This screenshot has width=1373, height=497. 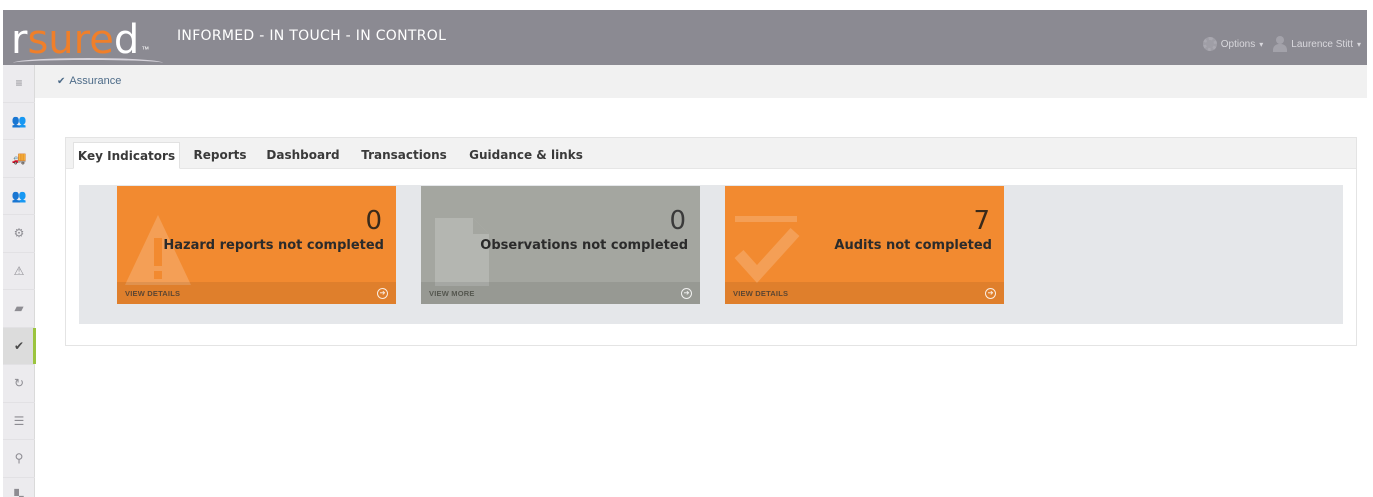 I want to click on settings-icon: ⚙, so click(x=19, y=233).